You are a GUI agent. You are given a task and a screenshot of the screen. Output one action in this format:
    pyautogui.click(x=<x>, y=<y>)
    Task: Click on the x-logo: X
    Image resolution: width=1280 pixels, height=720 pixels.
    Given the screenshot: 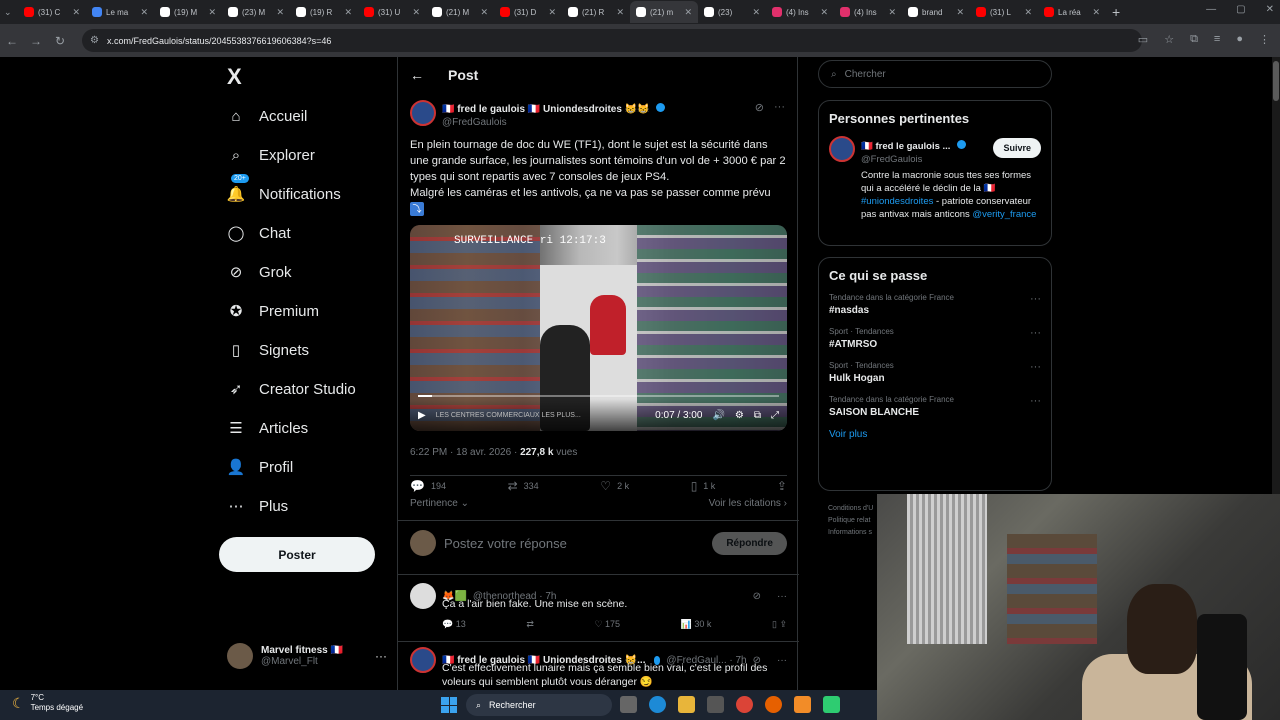 What is the action you would take?
    pyautogui.click(x=234, y=77)
    